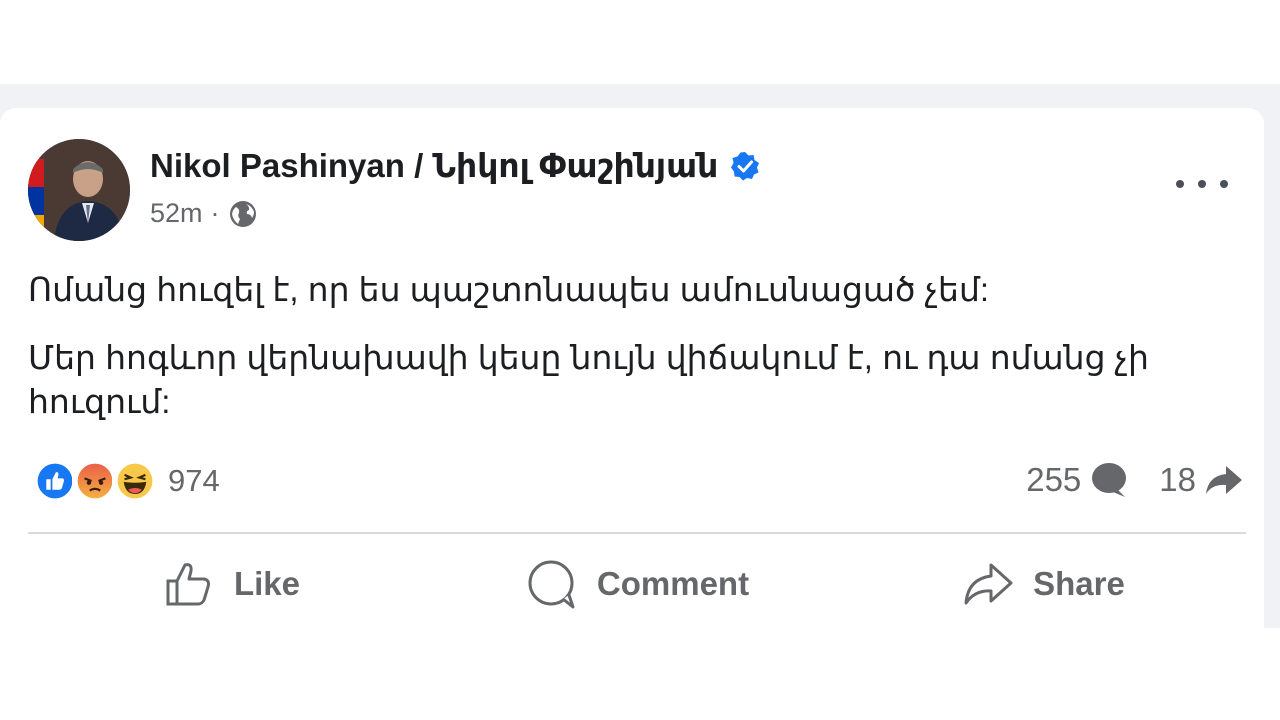 This screenshot has width=1280, height=720. I want to click on avatar-photo, so click(79, 190).